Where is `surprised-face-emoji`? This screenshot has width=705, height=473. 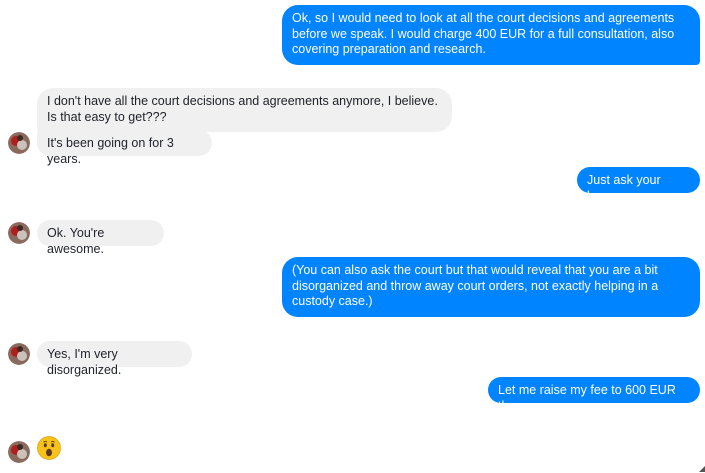
surprised-face-emoji is located at coordinates (49, 448).